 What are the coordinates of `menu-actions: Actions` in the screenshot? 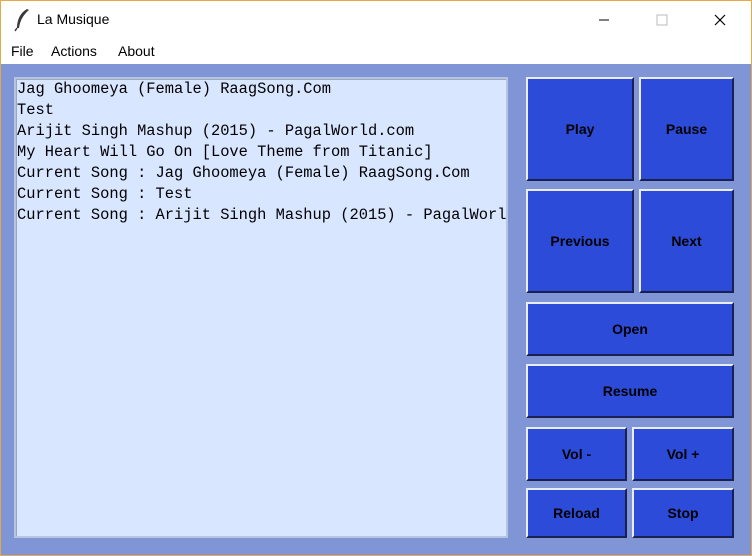 It's located at (74, 51).